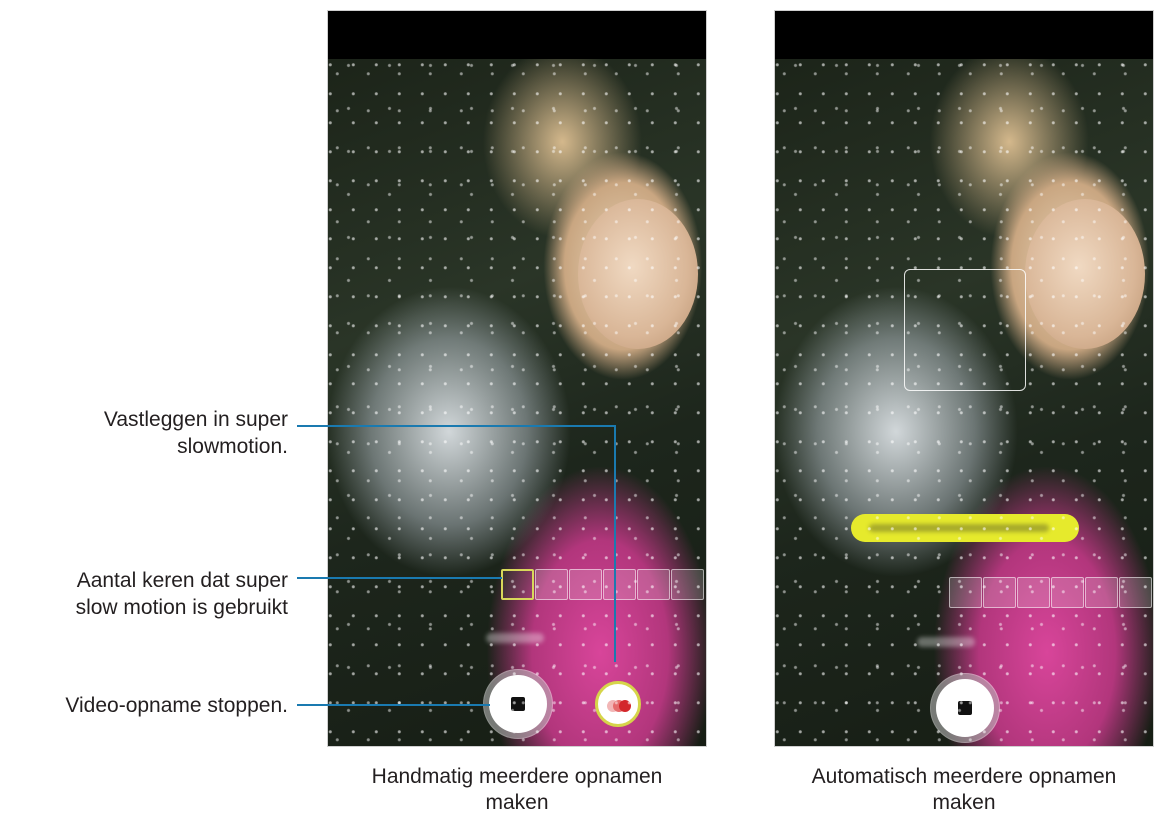 Image resolution: width=1155 pixels, height=823 pixels. I want to click on caption-auto: Automatisch meerdere opnamen maken, so click(964, 789).